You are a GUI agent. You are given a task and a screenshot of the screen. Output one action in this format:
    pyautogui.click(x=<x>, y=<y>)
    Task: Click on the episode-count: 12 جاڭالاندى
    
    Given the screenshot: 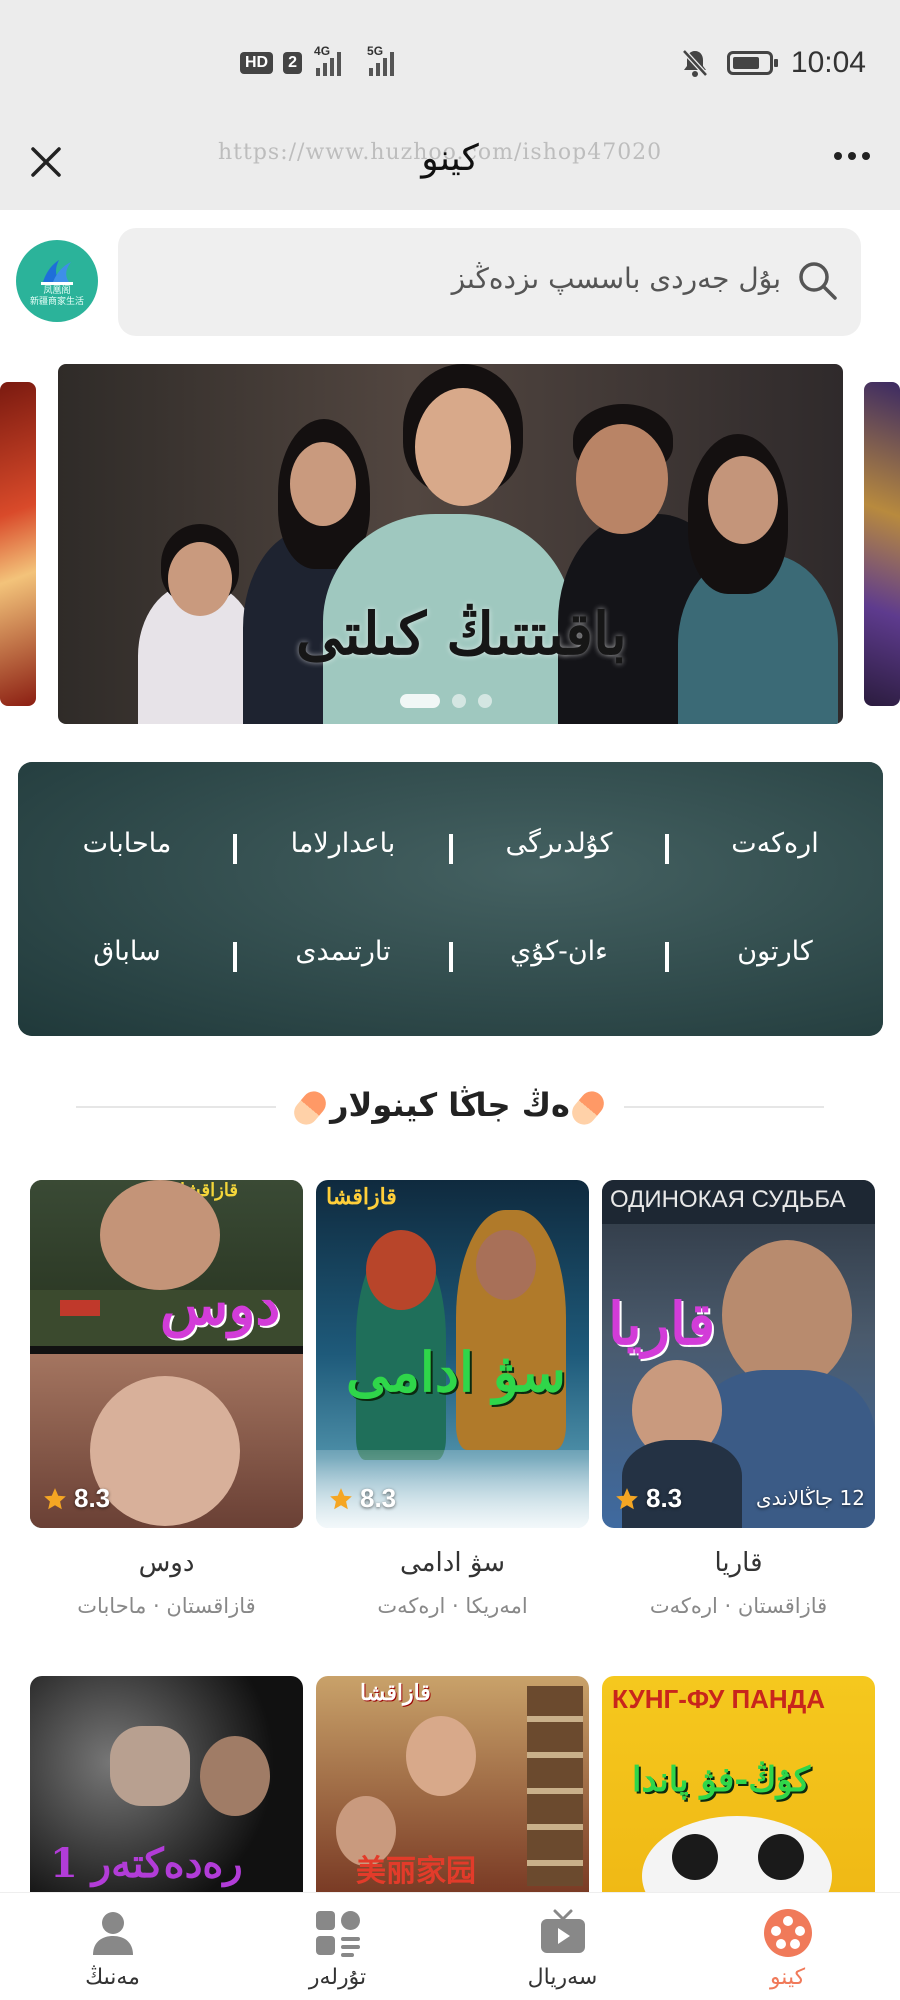 What is the action you would take?
    pyautogui.click(x=810, y=1498)
    